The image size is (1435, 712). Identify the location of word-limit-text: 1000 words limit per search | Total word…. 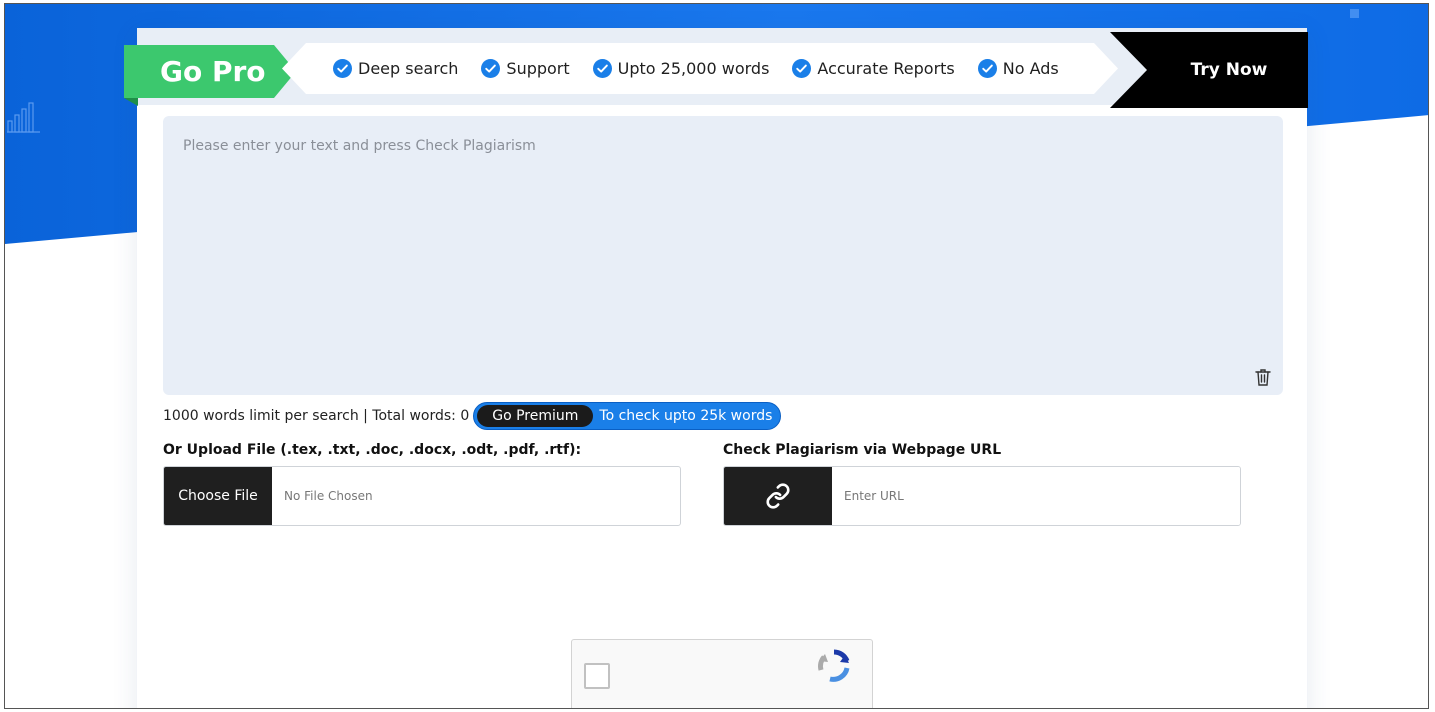
(316, 416).